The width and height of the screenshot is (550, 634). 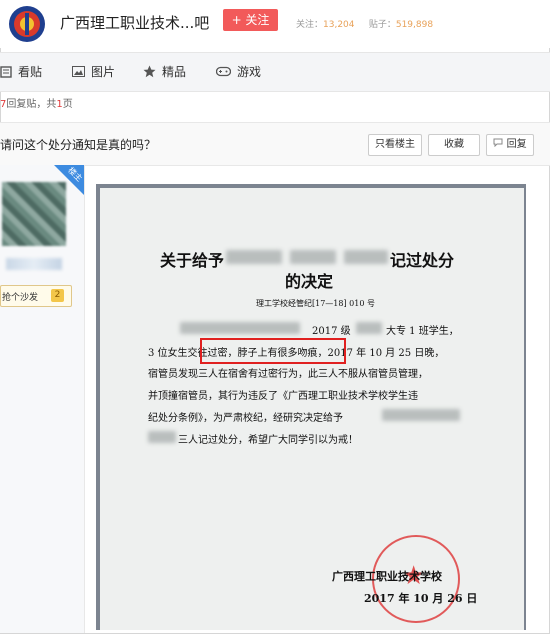 I want to click on doc-reference-number: 理工学校经管纪[17—18] 010 号, so click(x=315, y=303).